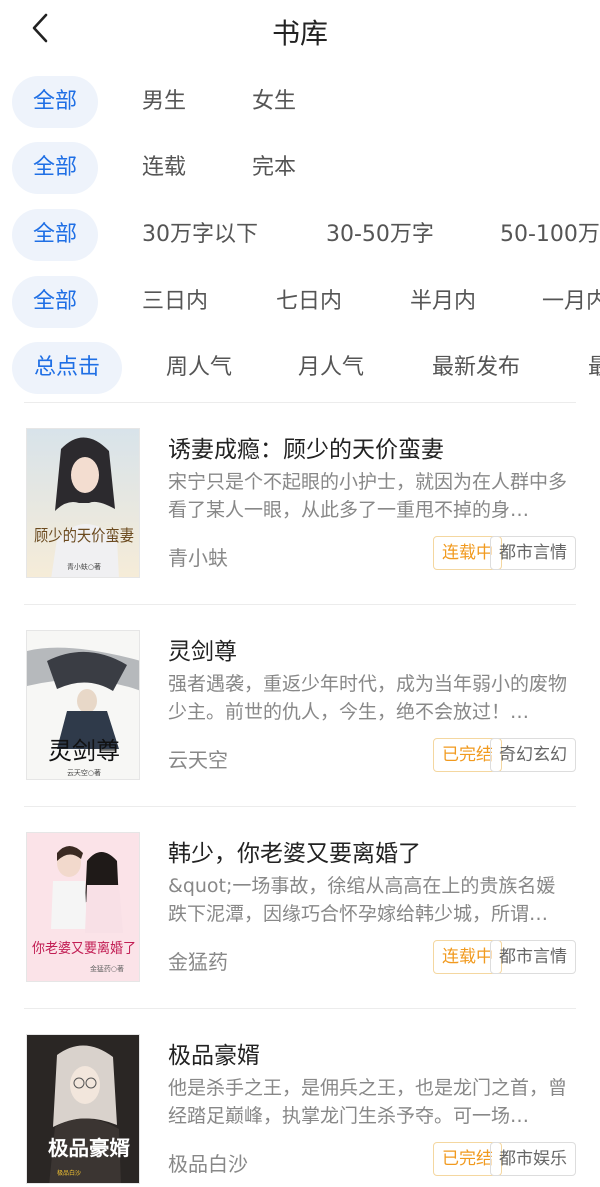 The height and width of the screenshot is (1187, 600). What do you see at coordinates (300, 168) in the screenshot?
I see `filter-row-status: 全部 连载 完本` at bounding box center [300, 168].